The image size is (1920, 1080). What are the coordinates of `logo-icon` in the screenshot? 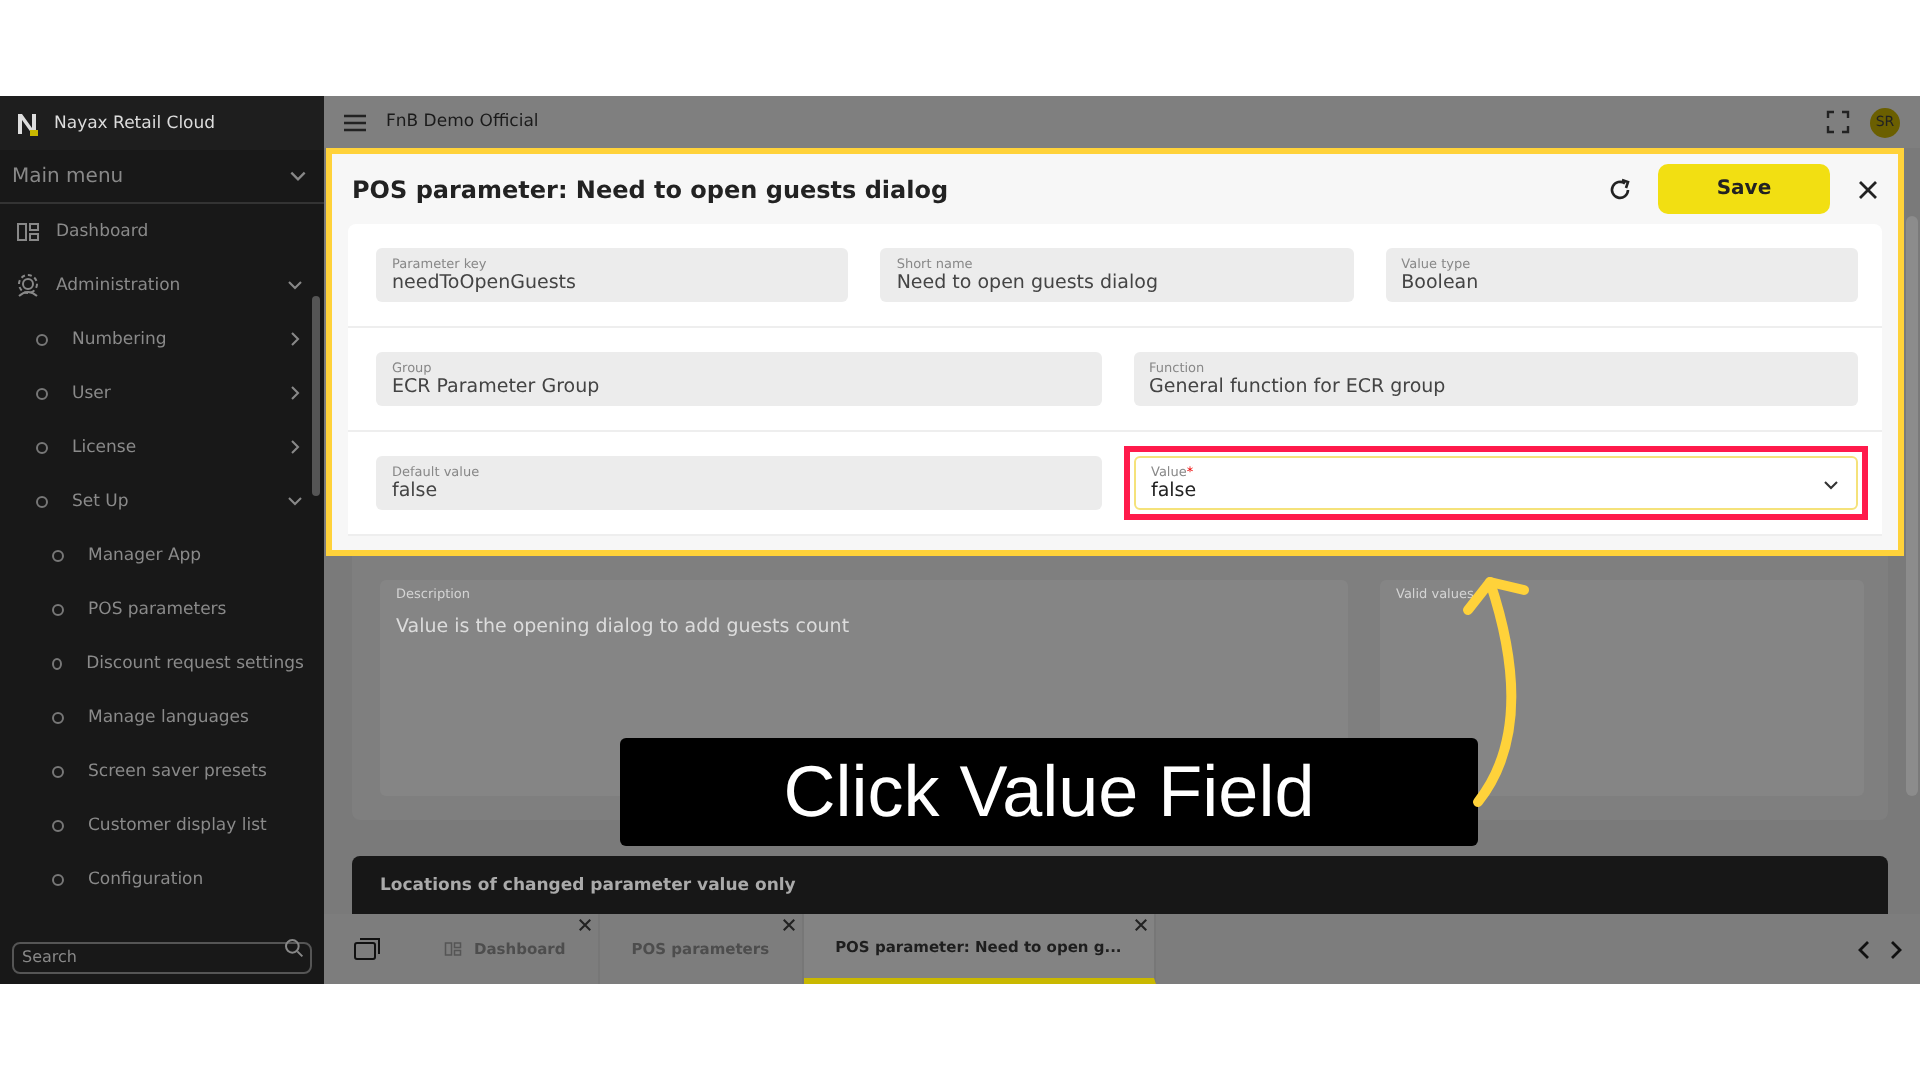 It's located at (27, 123).